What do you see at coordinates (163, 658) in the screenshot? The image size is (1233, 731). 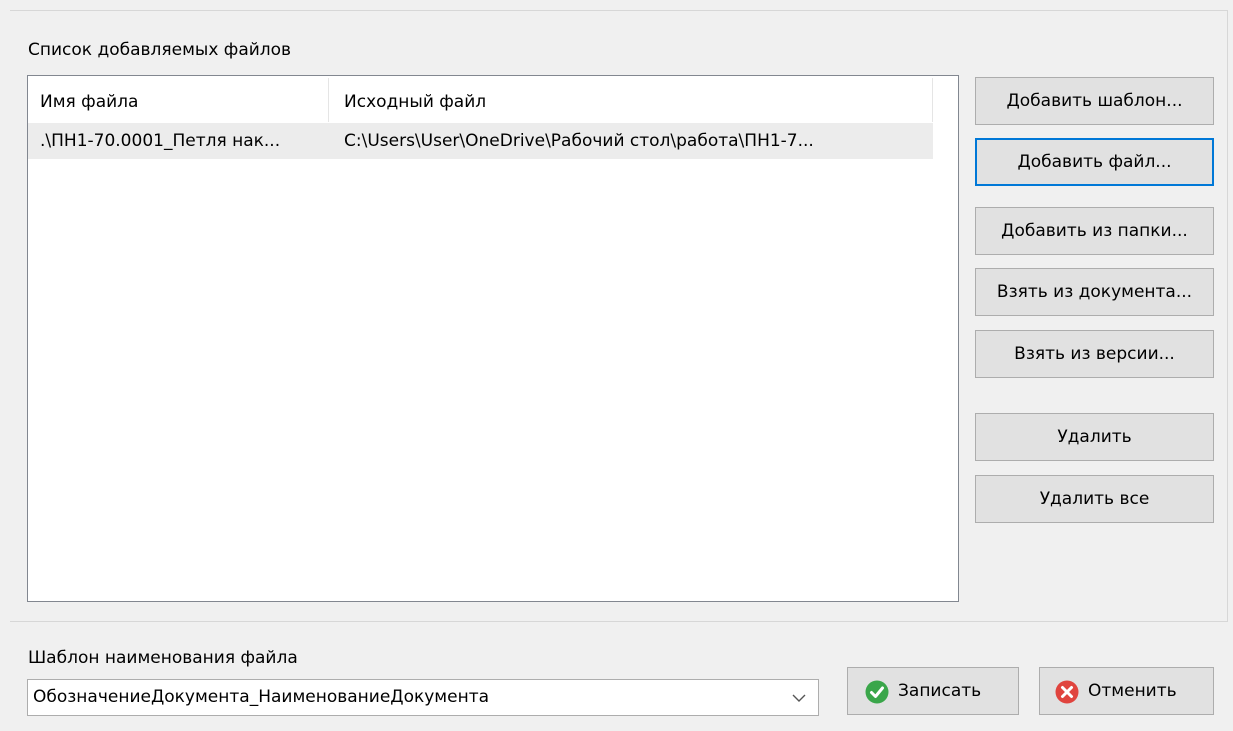 I see `filename-template-label: Шаблон наименования файла` at bounding box center [163, 658].